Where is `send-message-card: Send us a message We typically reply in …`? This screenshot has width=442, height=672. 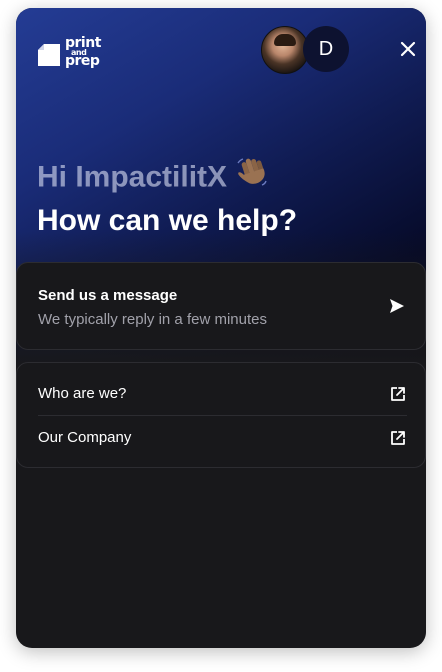
send-message-card: Send us a message We typically reply in … is located at coordinates (221, 306).